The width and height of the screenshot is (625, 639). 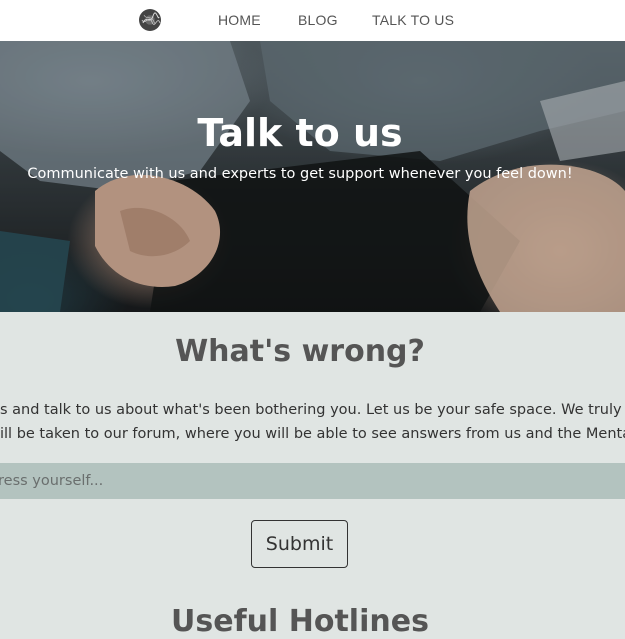 What do you see at coordinates (150, 20) in the screenshot?
I see `site-logo-icon` at bounding box center [150, 20].